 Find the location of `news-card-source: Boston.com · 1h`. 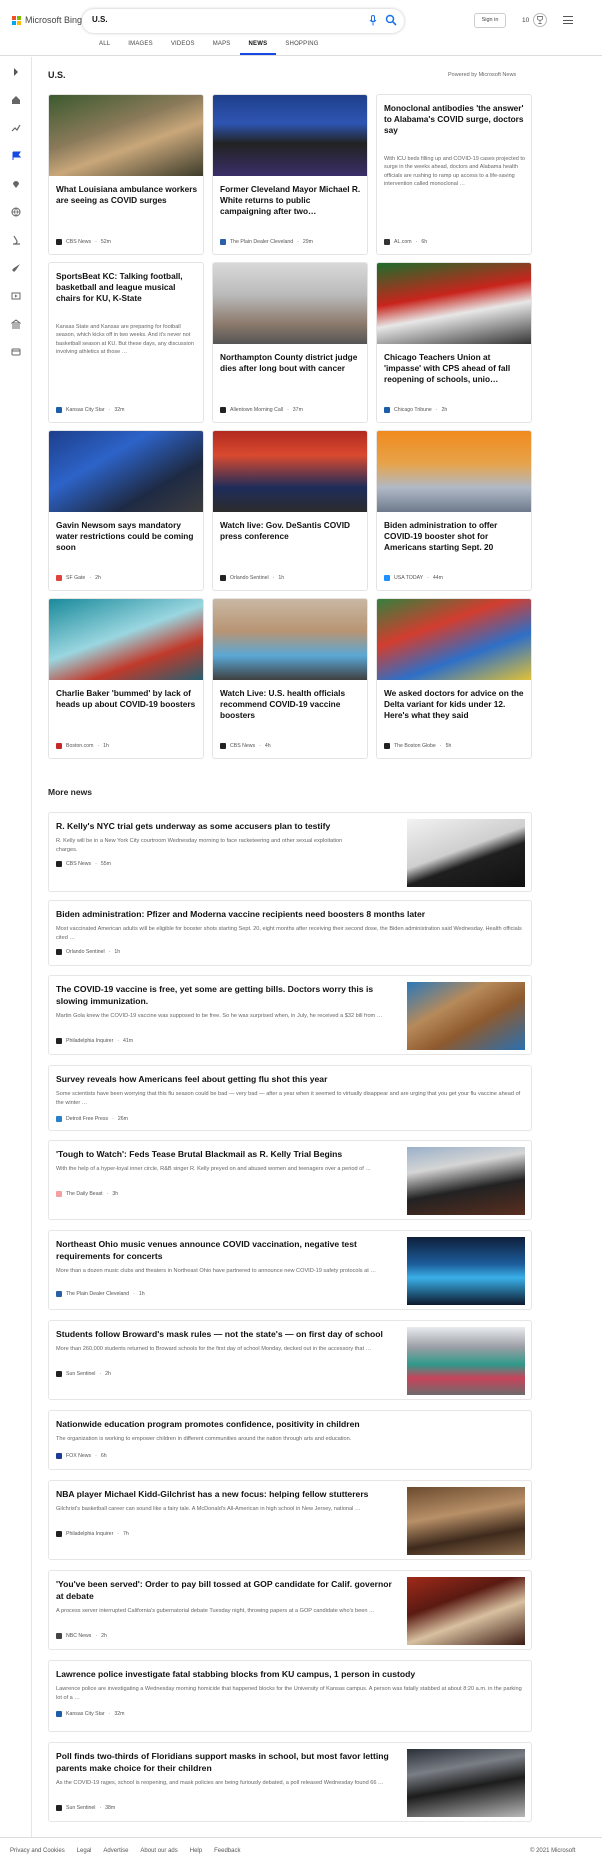

news-card-source: Boston.com · 1h is located at coordinates (82, 746).